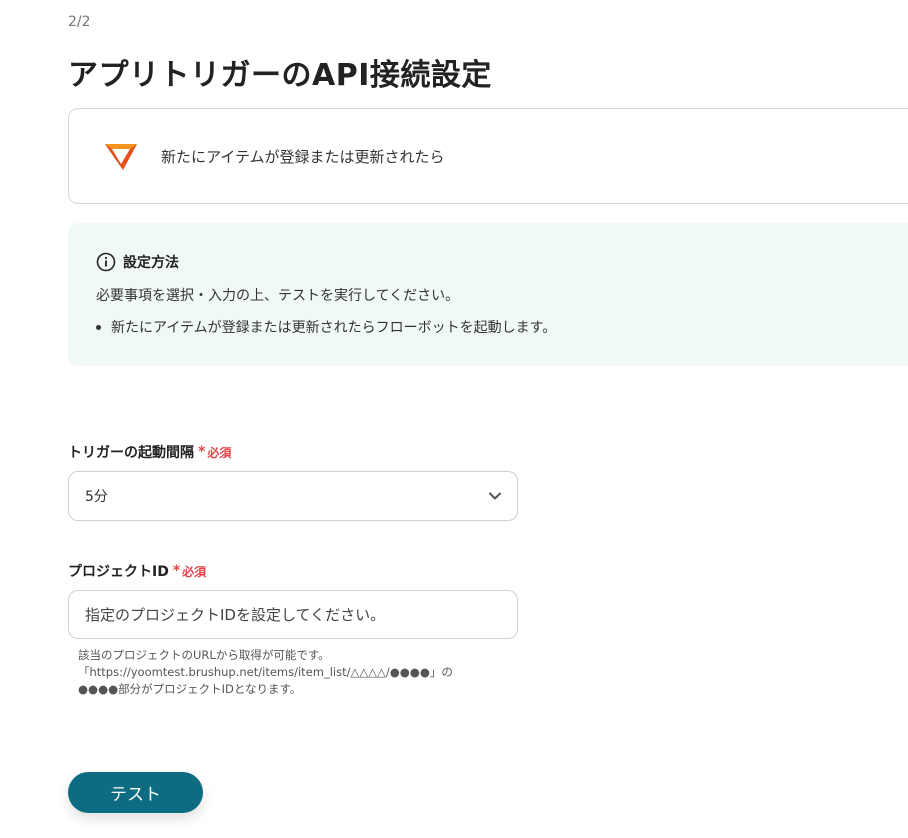 This screenshot has height=838, width=908. Describe the element at coordinates (131, 453) in the screenshot. I see `interval-label-text: トリガーの起動間隔` at that location.